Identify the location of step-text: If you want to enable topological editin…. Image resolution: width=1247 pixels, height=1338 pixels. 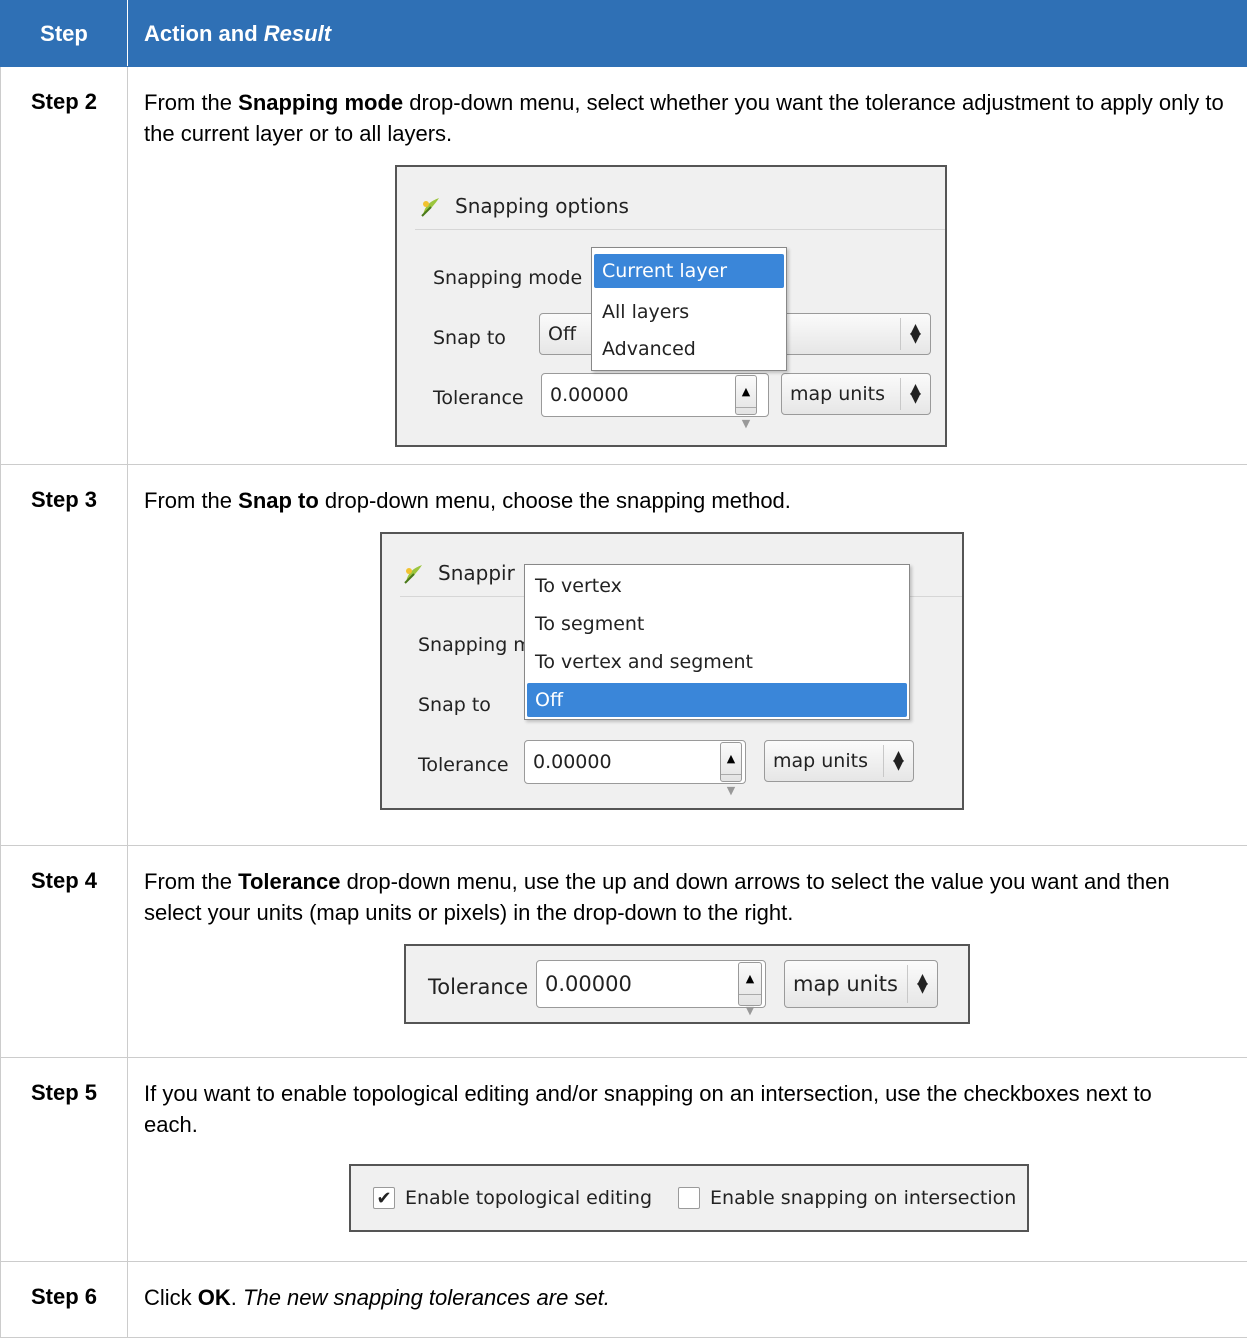
(685, 1109).